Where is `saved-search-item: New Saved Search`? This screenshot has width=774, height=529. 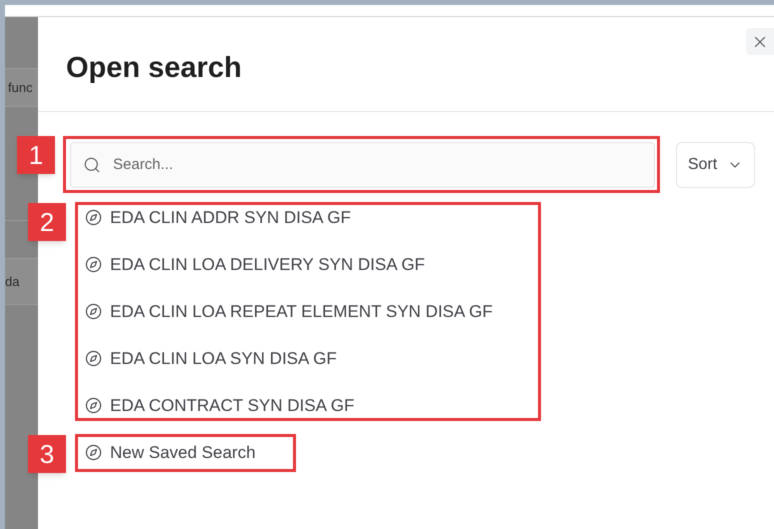 saved-search-item: New Saved Search is located at coordinates (330, 452).